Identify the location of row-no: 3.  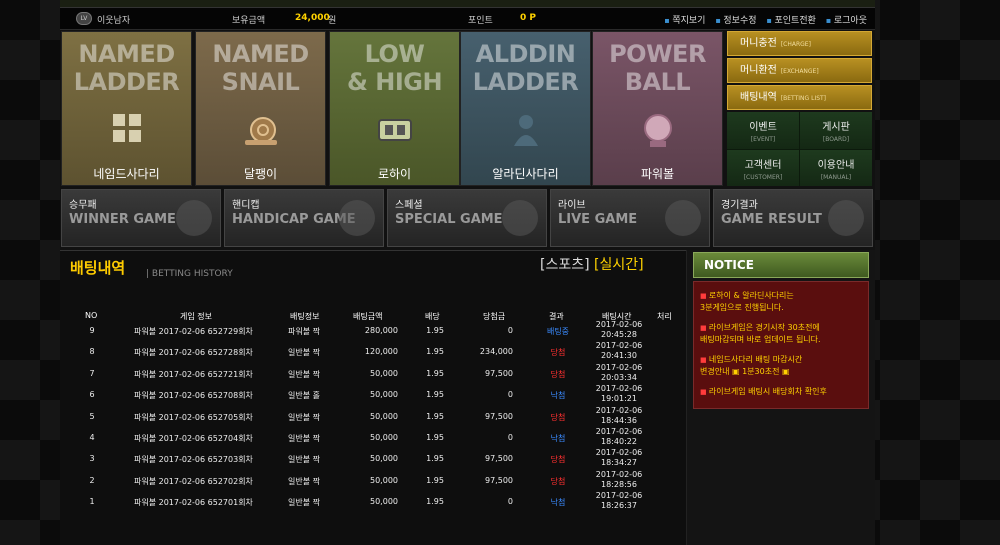
(92, 459).